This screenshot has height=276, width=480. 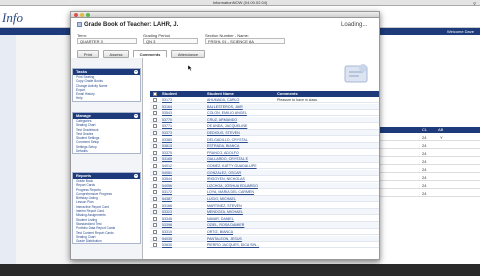 I want to click on tab-print: Print, so click(x=88, y=54).